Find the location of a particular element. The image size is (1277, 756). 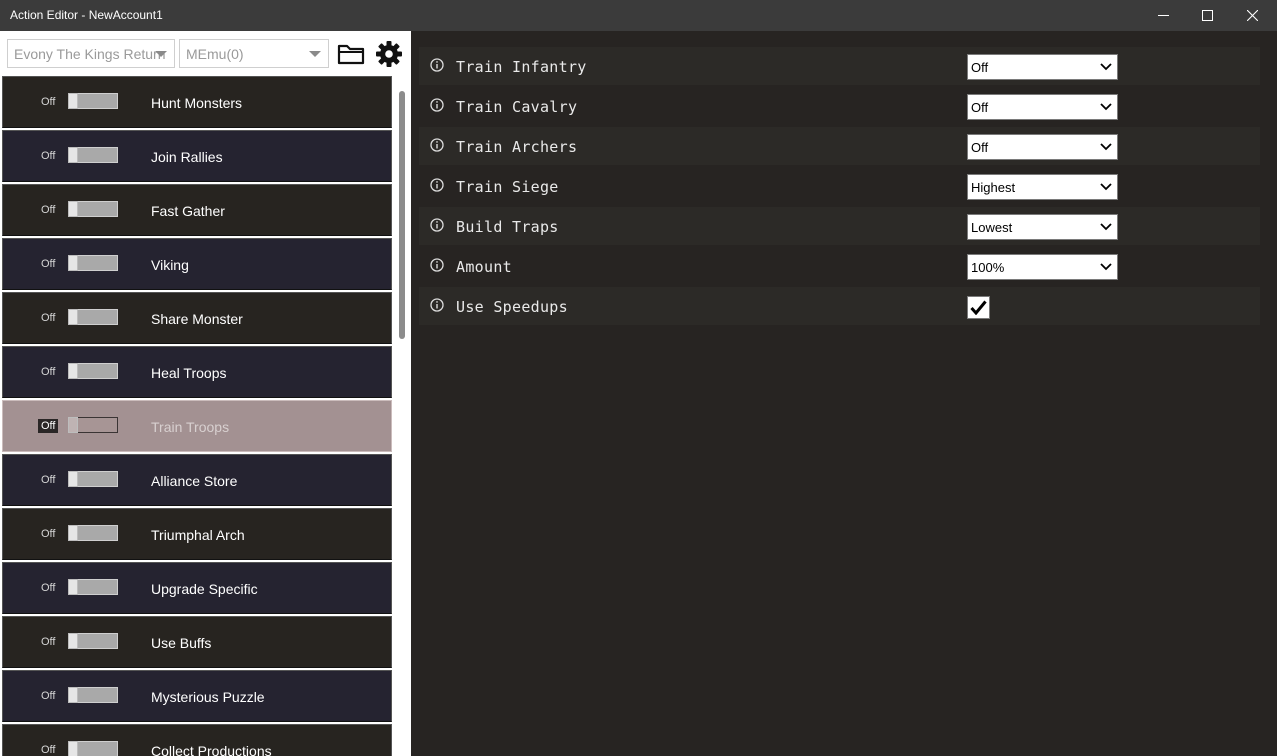

minimize-button is located at coordinates (1163, 15).